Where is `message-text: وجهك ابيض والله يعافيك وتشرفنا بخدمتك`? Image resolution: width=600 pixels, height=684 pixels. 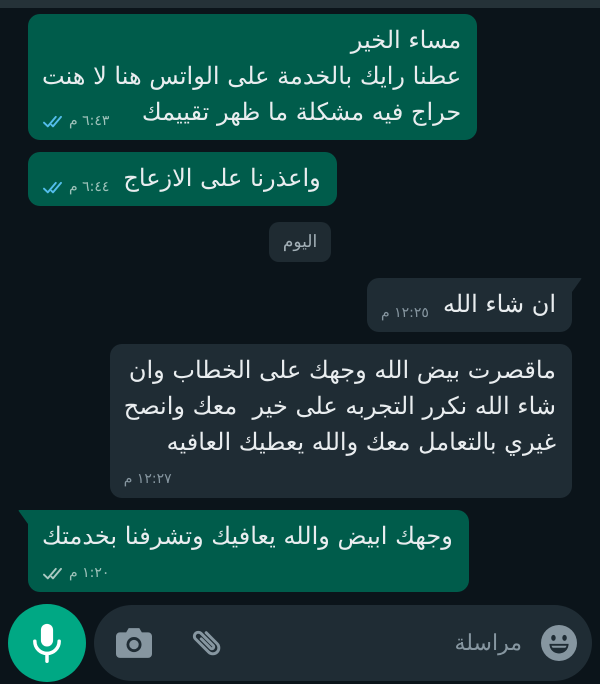 message-text: وجهك ابيض والله يعافيك وتشرفنا بخدمتك is located at coordinates (247, 536).